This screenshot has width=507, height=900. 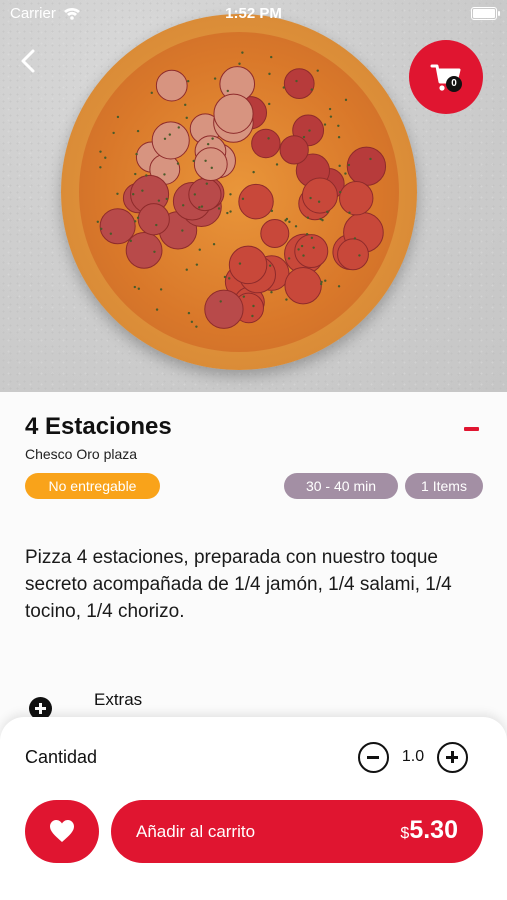 What do you see at coordinates (405, 833) in the screenshot?
I see `price-currency: $` at bounding box center [405, 833].